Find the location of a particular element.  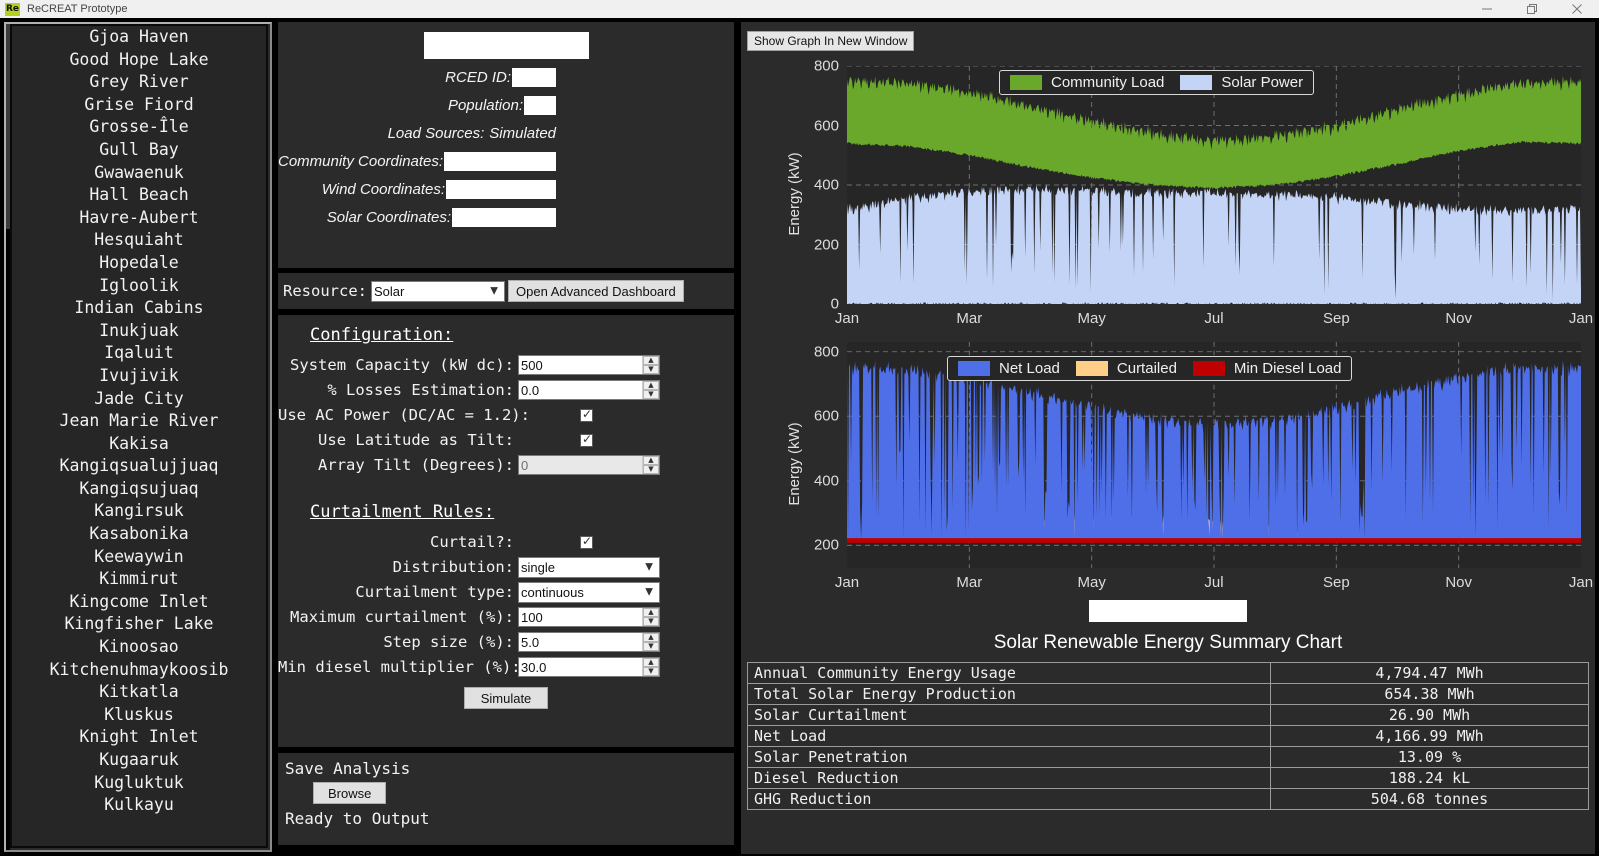

losses-stepper: ▲ ▼ is located at coordinates (589, 390).